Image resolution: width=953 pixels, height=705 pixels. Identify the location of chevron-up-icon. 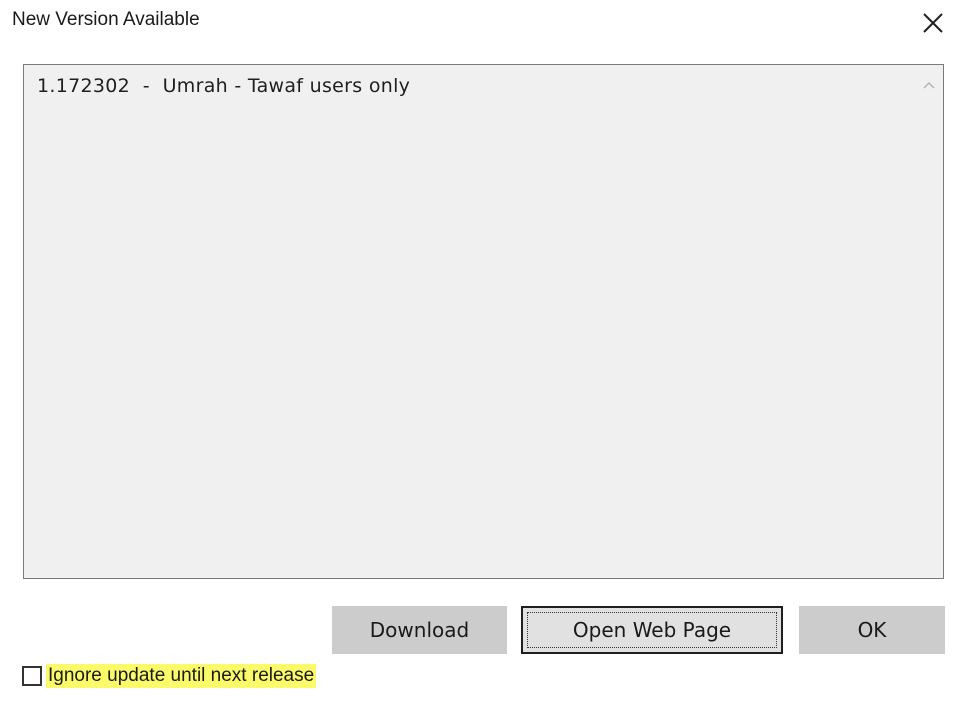
(929, 85).